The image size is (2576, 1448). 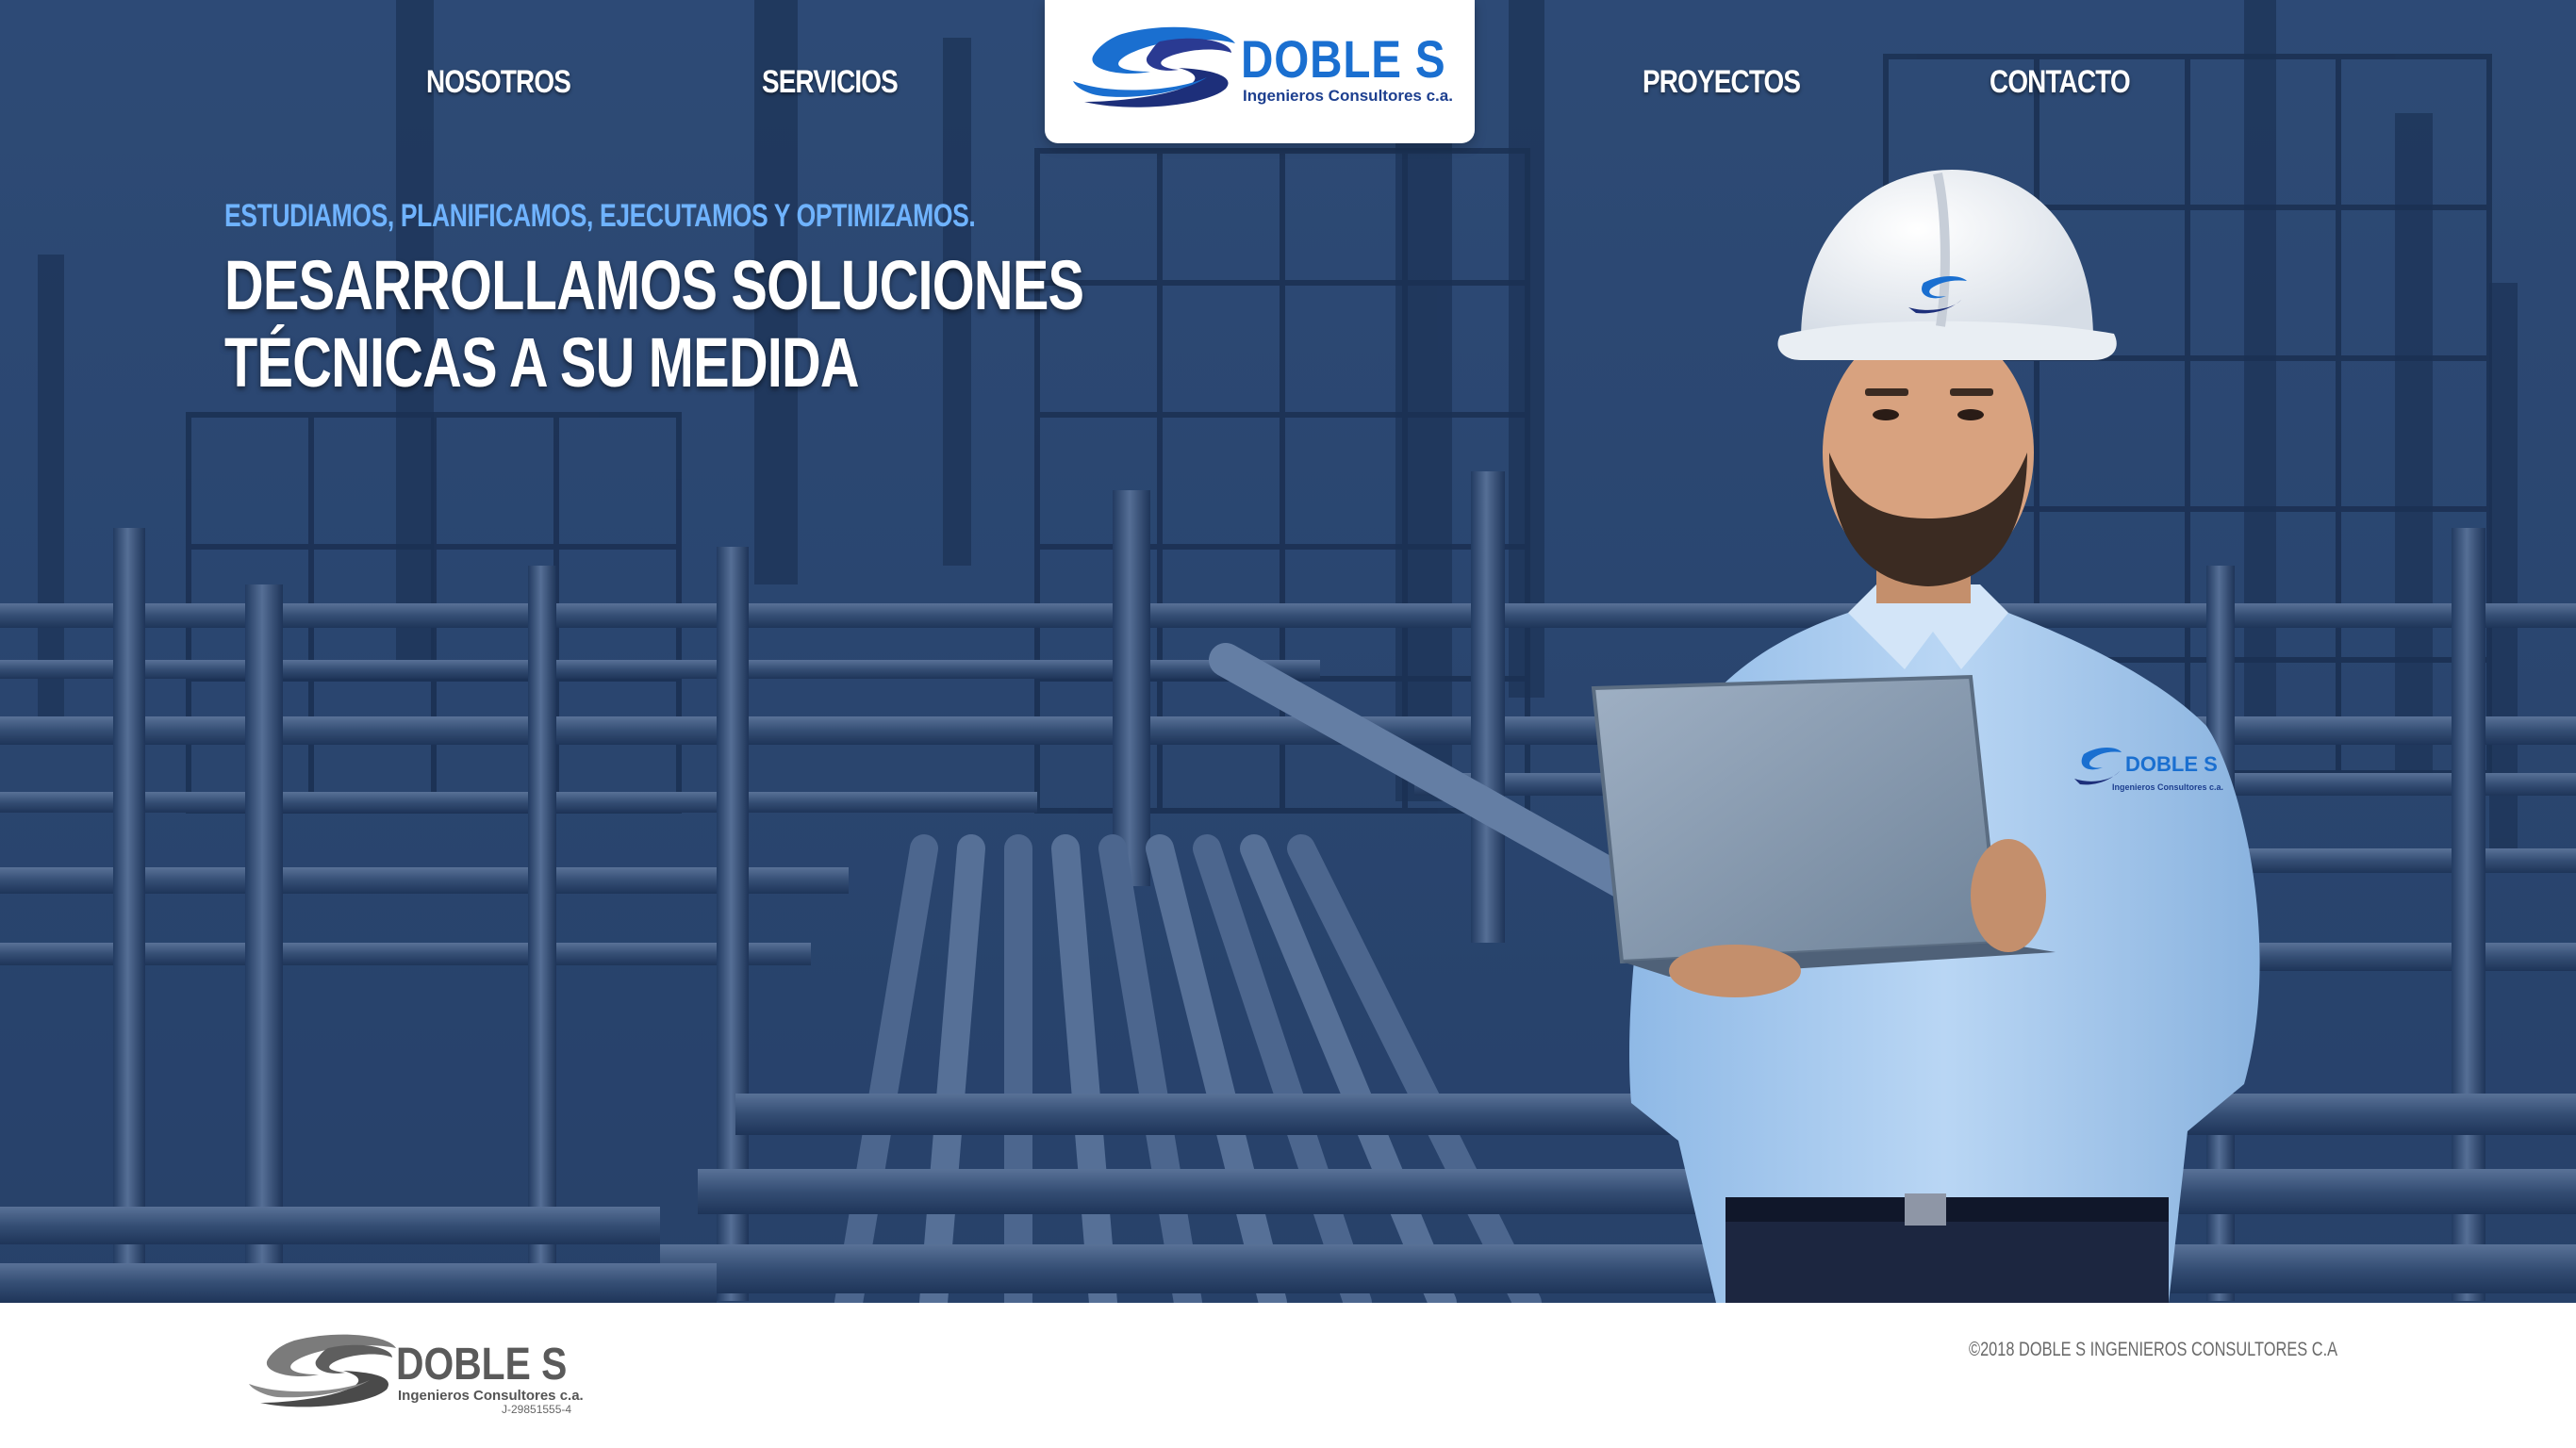 What do you see at coordinates (830, 82) in the screenshot?
I see `nav-servicios: SERVICIOS` at bounding box center [830, 82].